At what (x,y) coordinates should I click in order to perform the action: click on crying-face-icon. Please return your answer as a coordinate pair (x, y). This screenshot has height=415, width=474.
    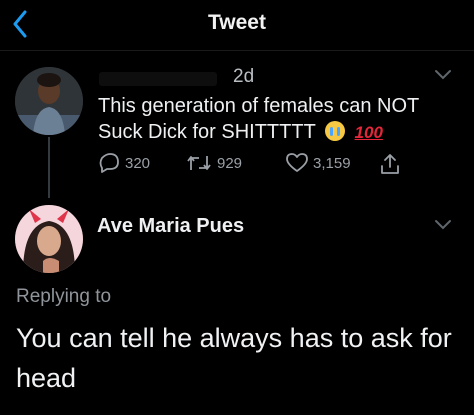
    Looking at the image, I should click on (334, 131).